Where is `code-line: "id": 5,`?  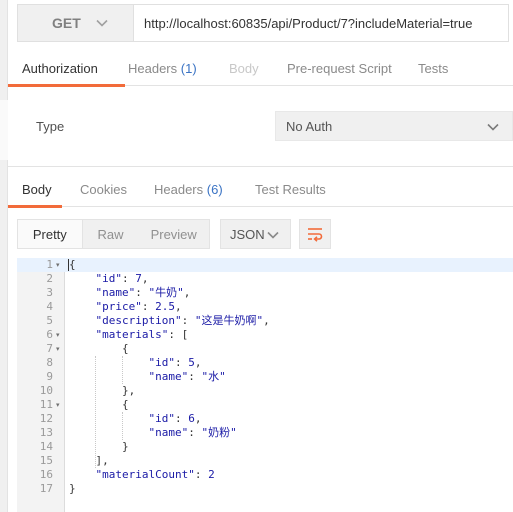 code-line: "id": 5, is located at coordinates (135, 363).